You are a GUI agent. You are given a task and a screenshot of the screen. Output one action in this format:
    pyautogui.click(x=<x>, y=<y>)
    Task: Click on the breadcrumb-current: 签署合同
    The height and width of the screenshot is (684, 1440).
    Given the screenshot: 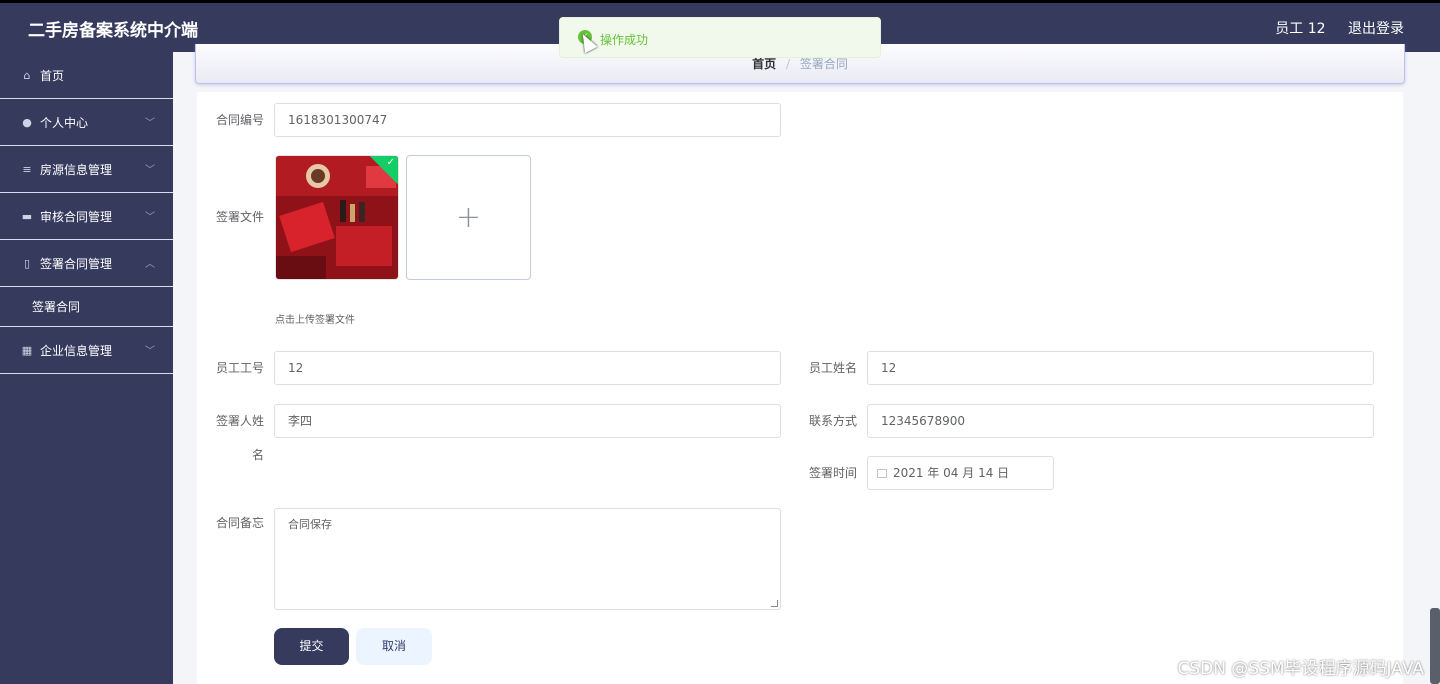 What is the action you would take?
    pyautogui.click(x=823, y=64)
    